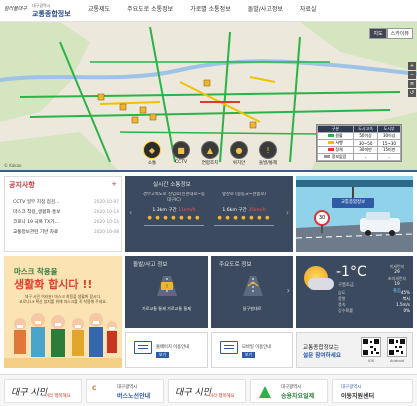  Describe the element at coordinates (412, 66) in the screenshot. I see `zoom-in-icon: +` at that location.